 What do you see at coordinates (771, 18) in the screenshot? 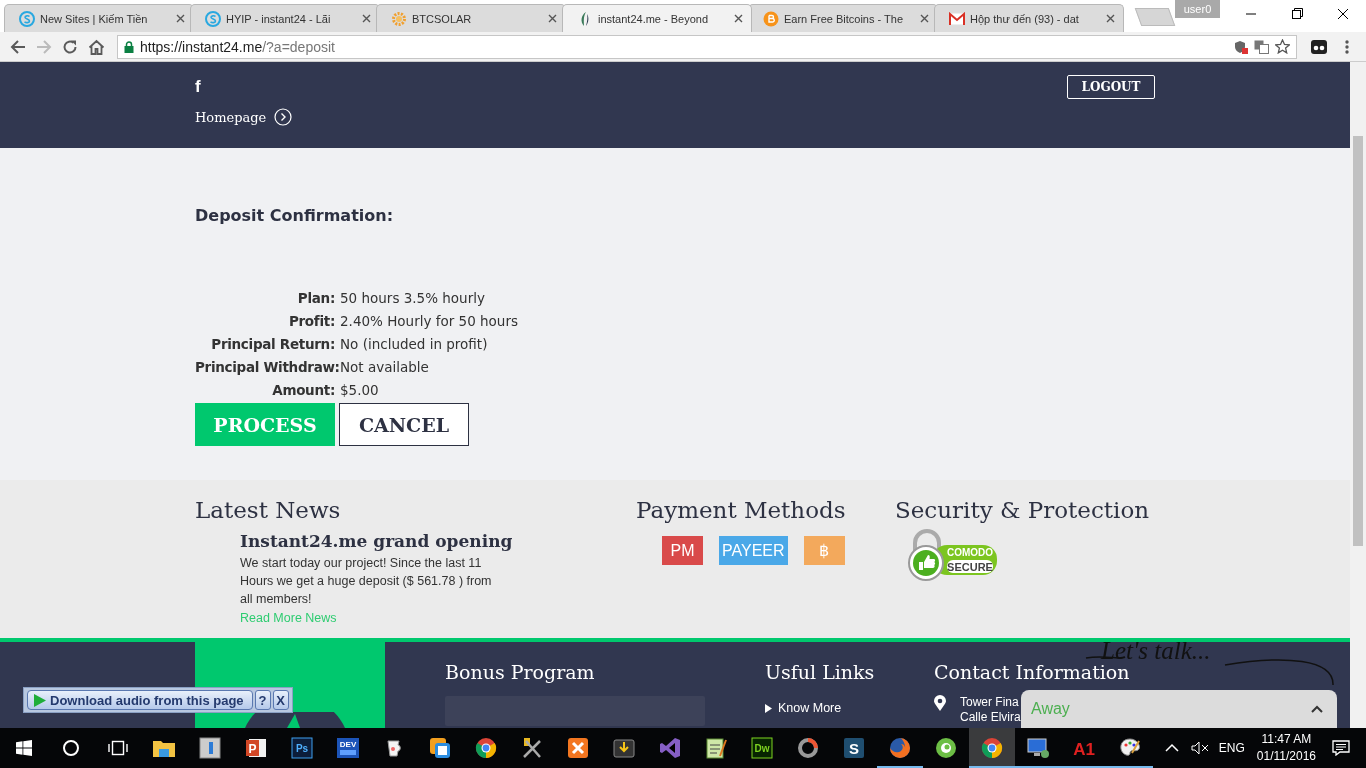
I see `bitcoin-icon` at bounding box center [771, 18].